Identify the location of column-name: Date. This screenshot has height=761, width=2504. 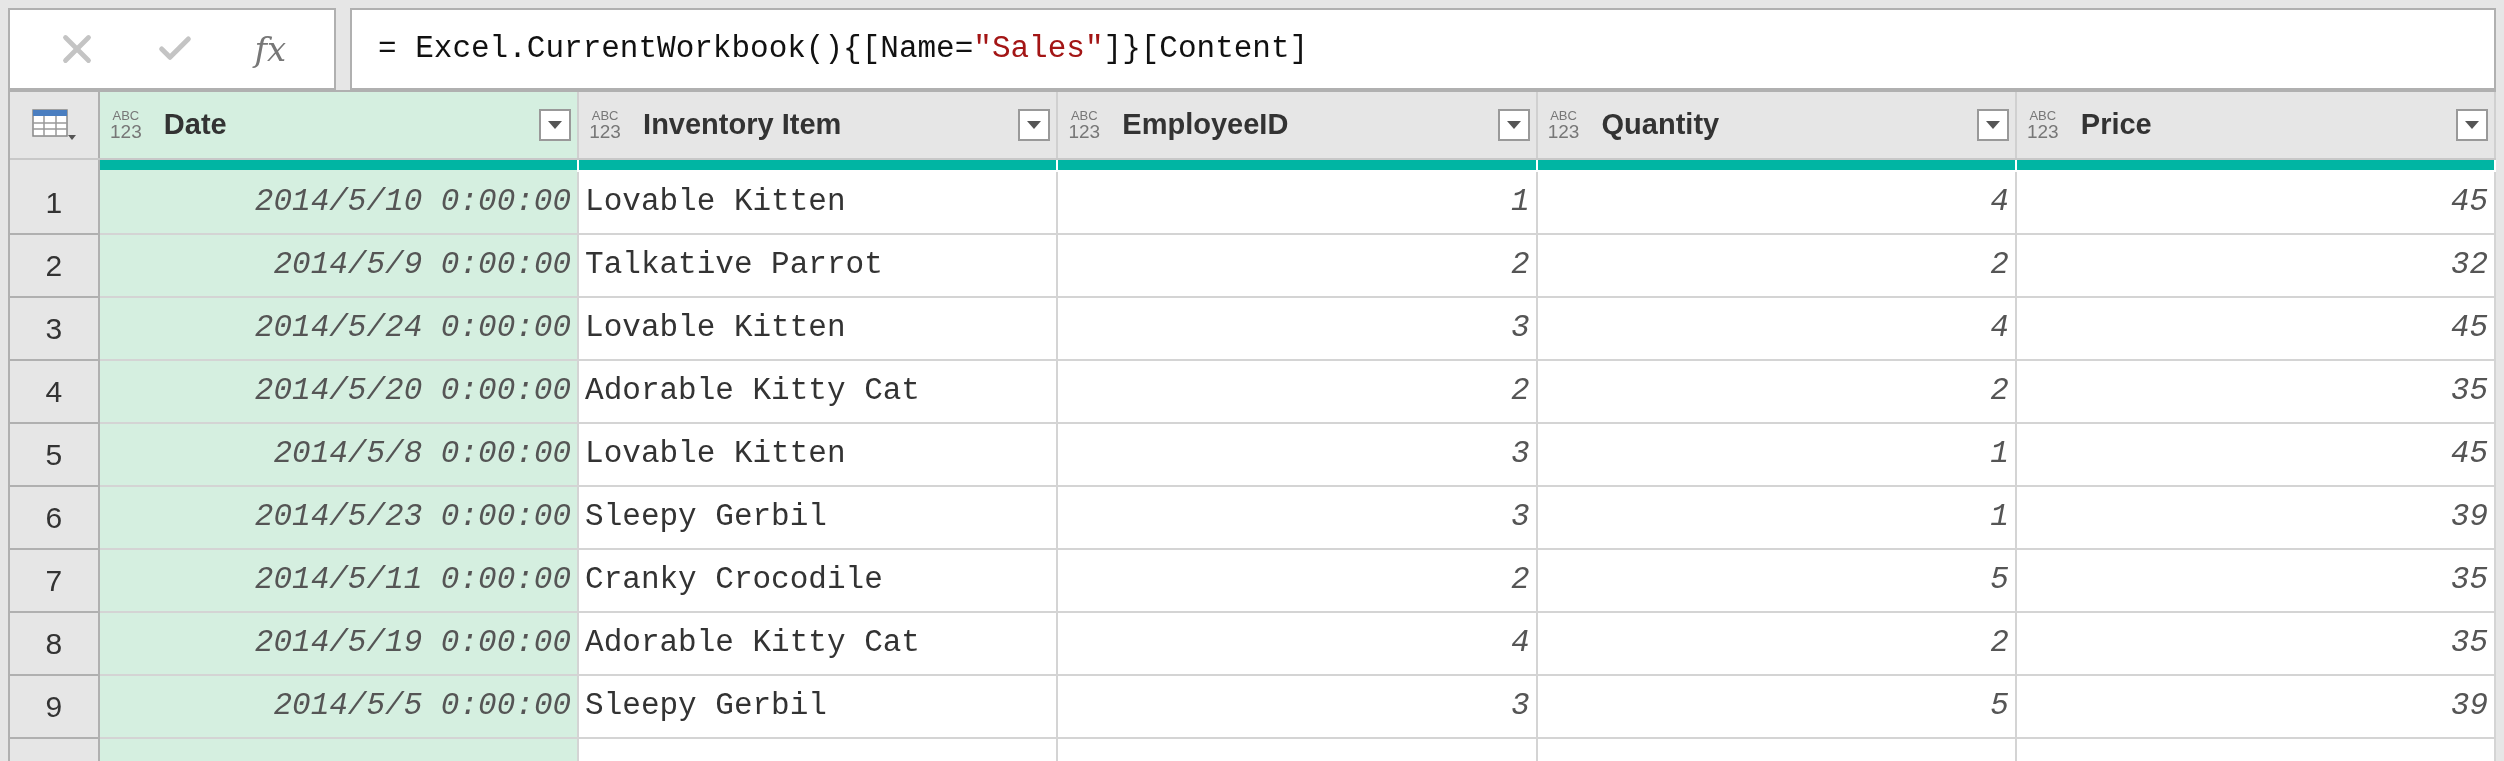
(195, 125).